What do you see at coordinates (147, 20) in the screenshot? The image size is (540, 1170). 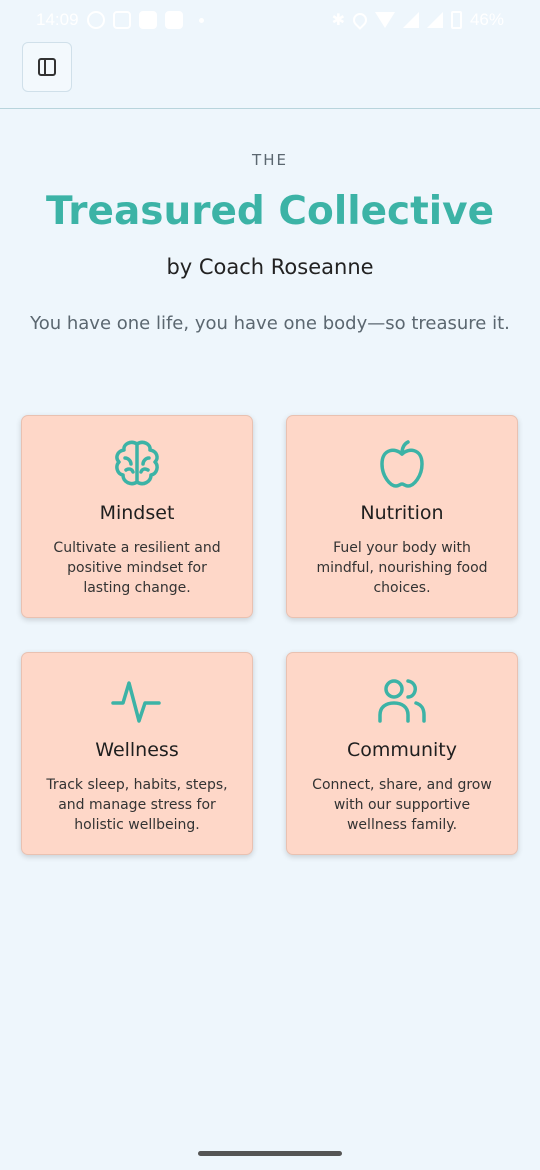 I see `youtube-icon` at bounding box center [147, 20].